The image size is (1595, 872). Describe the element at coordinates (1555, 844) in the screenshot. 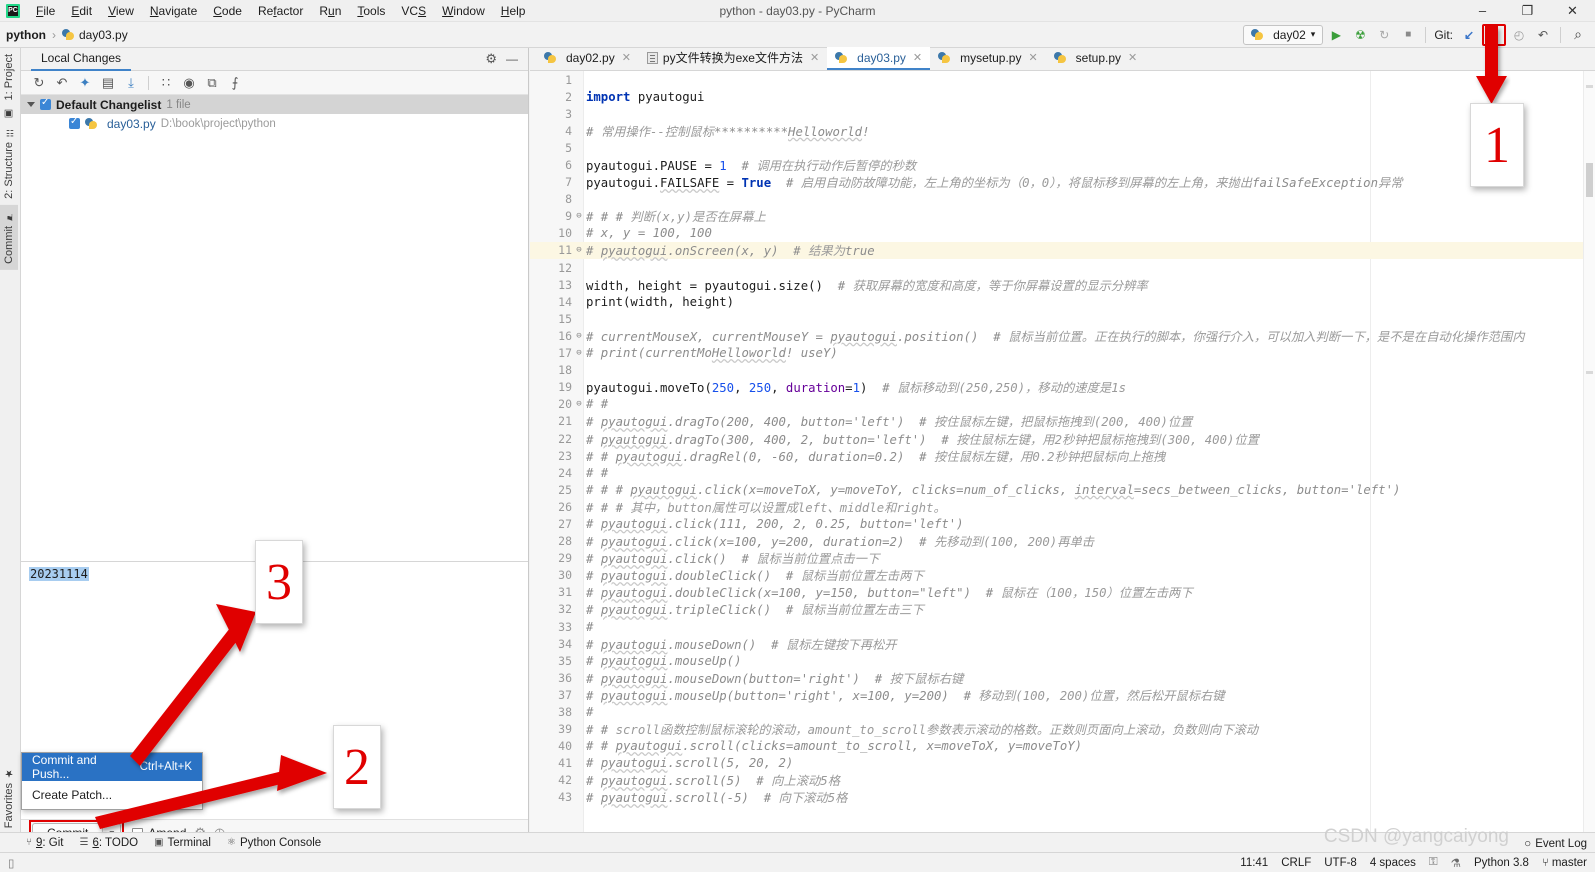

I see `event-log-widget: ○ Event Log` at that location.